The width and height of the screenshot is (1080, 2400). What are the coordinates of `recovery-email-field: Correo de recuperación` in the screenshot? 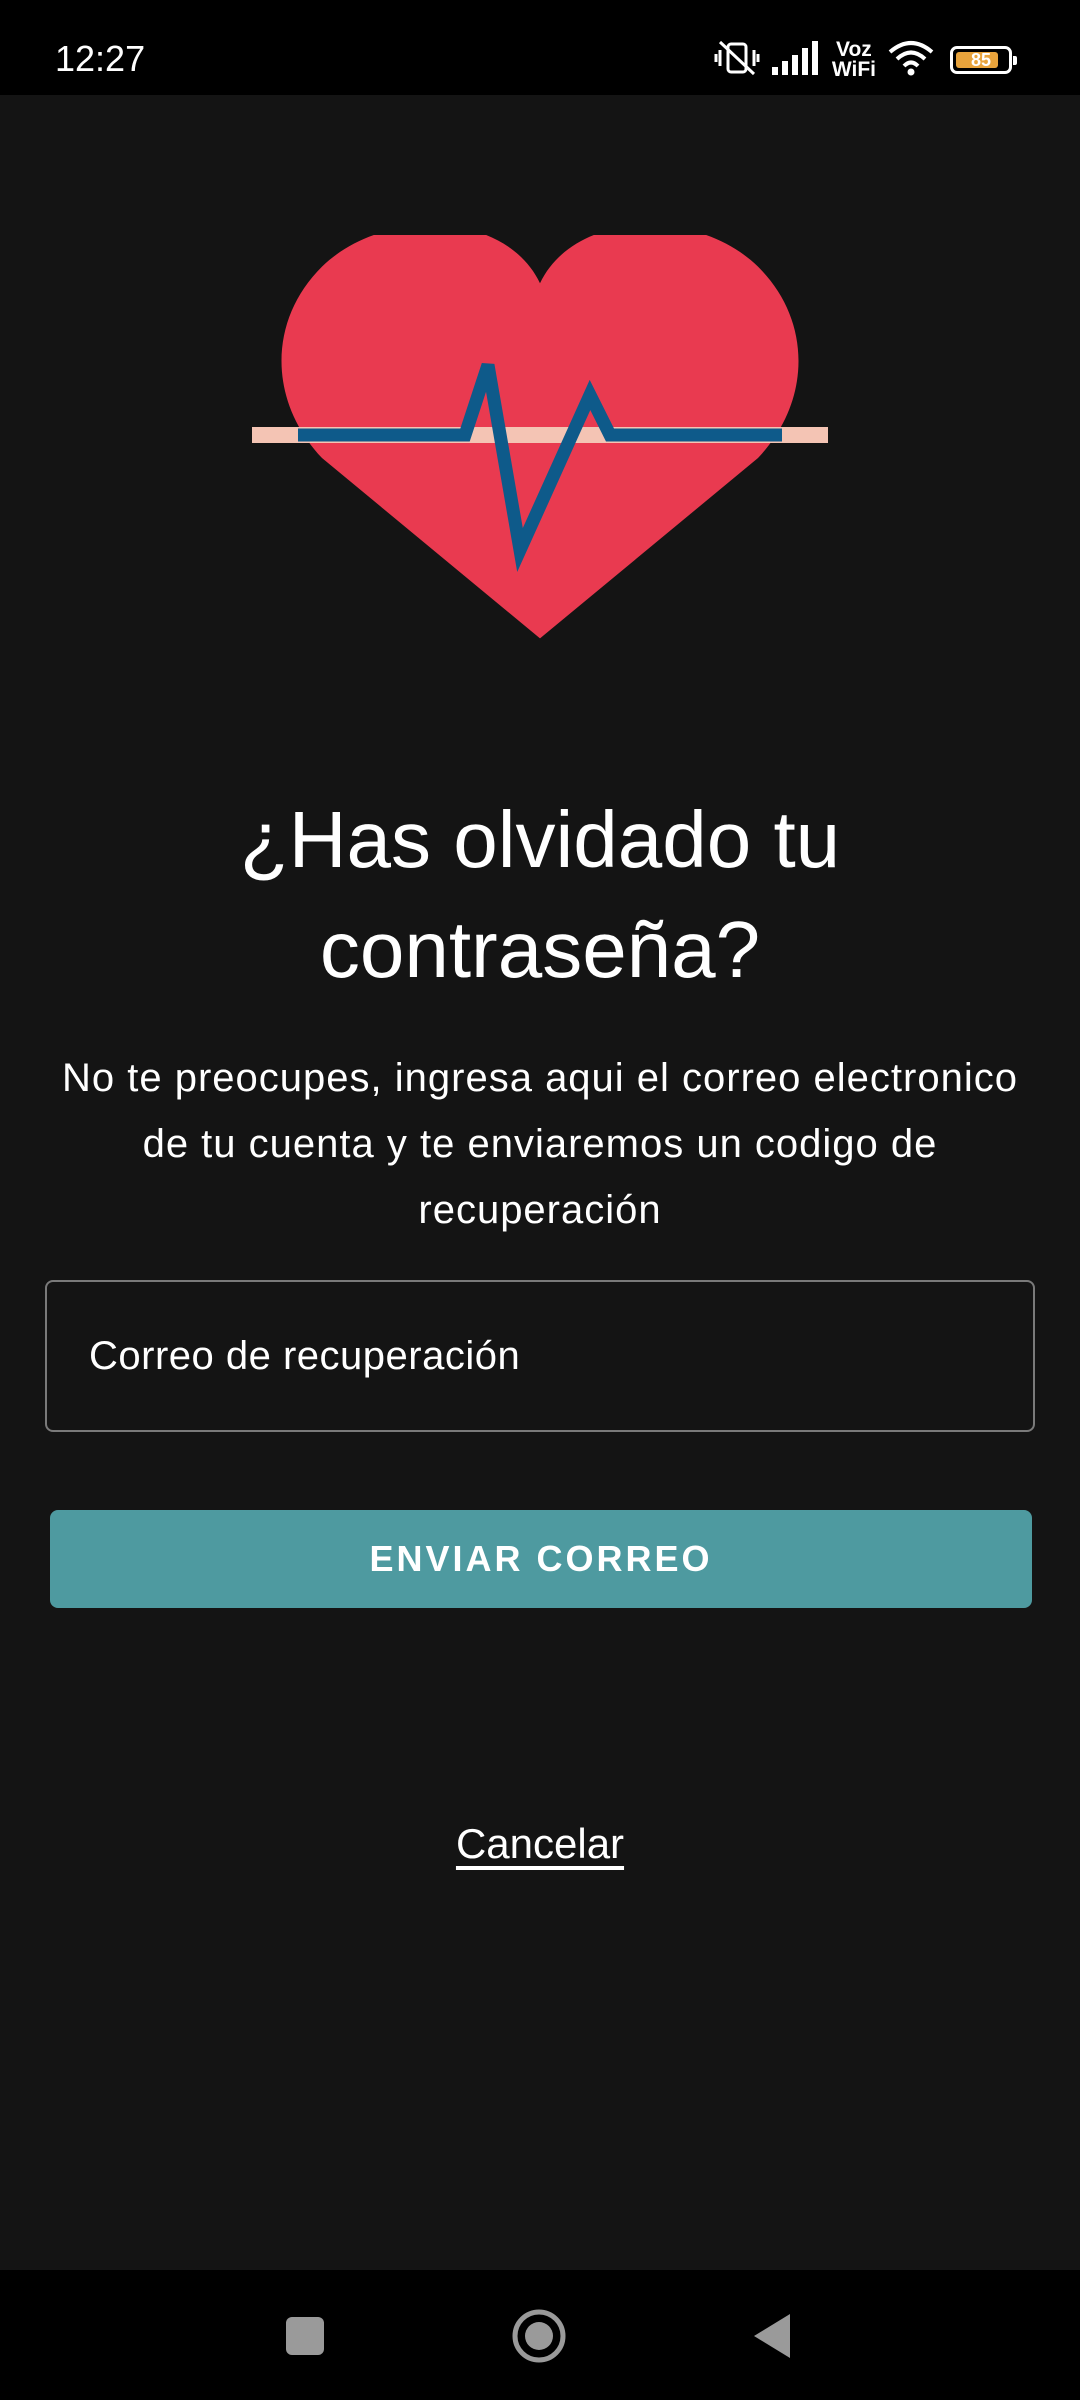 It's located at (540, 1356).